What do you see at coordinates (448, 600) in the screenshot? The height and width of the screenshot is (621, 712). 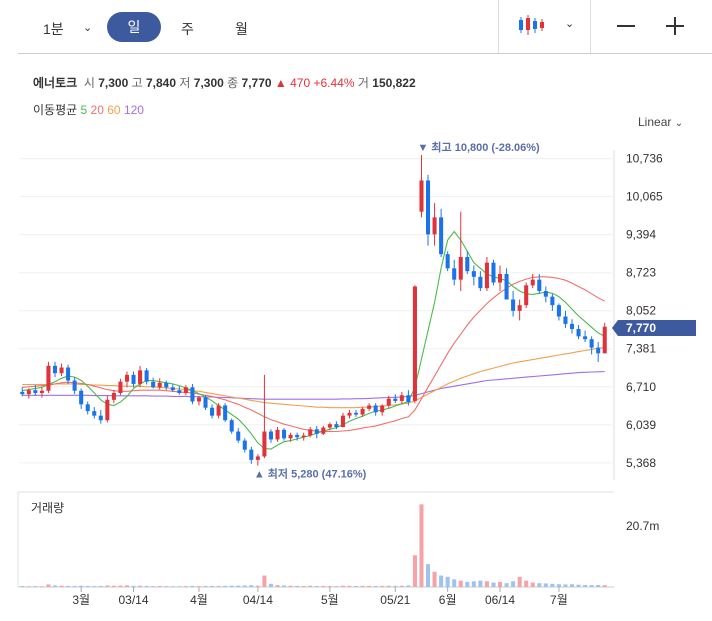 I see `x-tick-label: 6월` at bounding box center [448, 600].